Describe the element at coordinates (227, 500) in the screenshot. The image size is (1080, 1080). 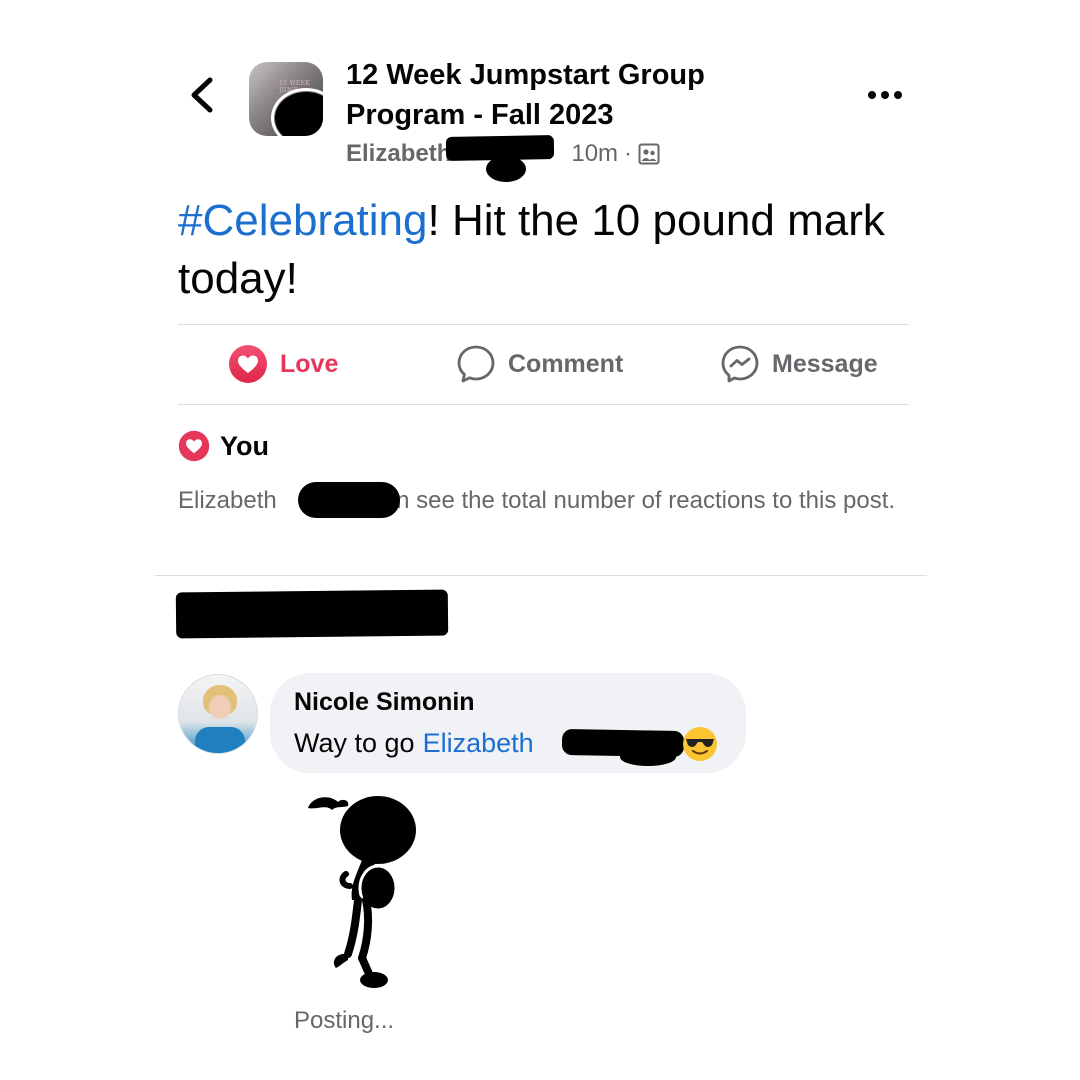
I see `note-name: Elizabeth` at that location.